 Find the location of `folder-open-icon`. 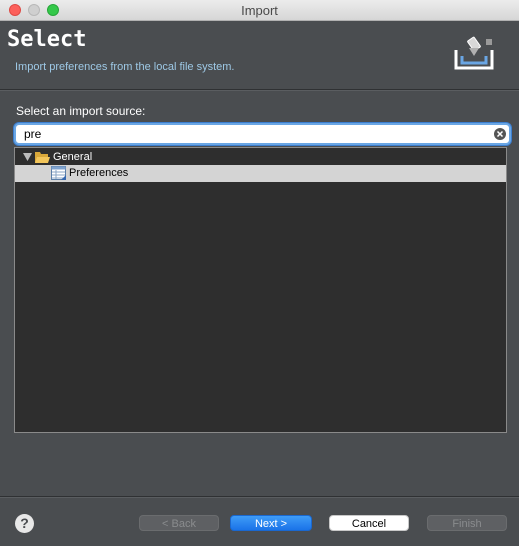

folder-open-icon is located at coordinates (42, 157).